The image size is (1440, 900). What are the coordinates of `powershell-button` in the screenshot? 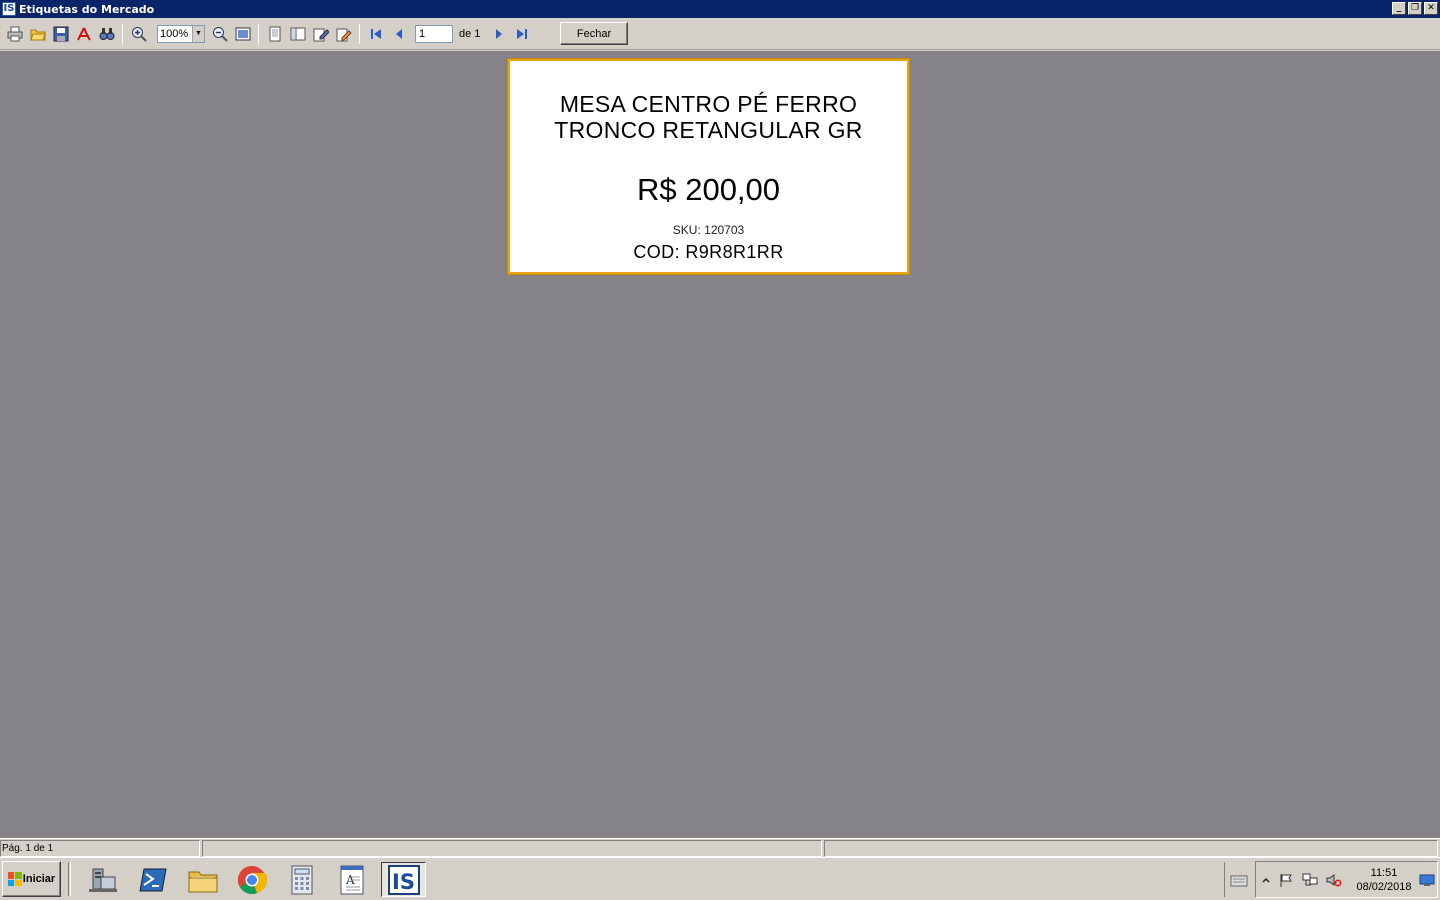 It's located at (153, 879).